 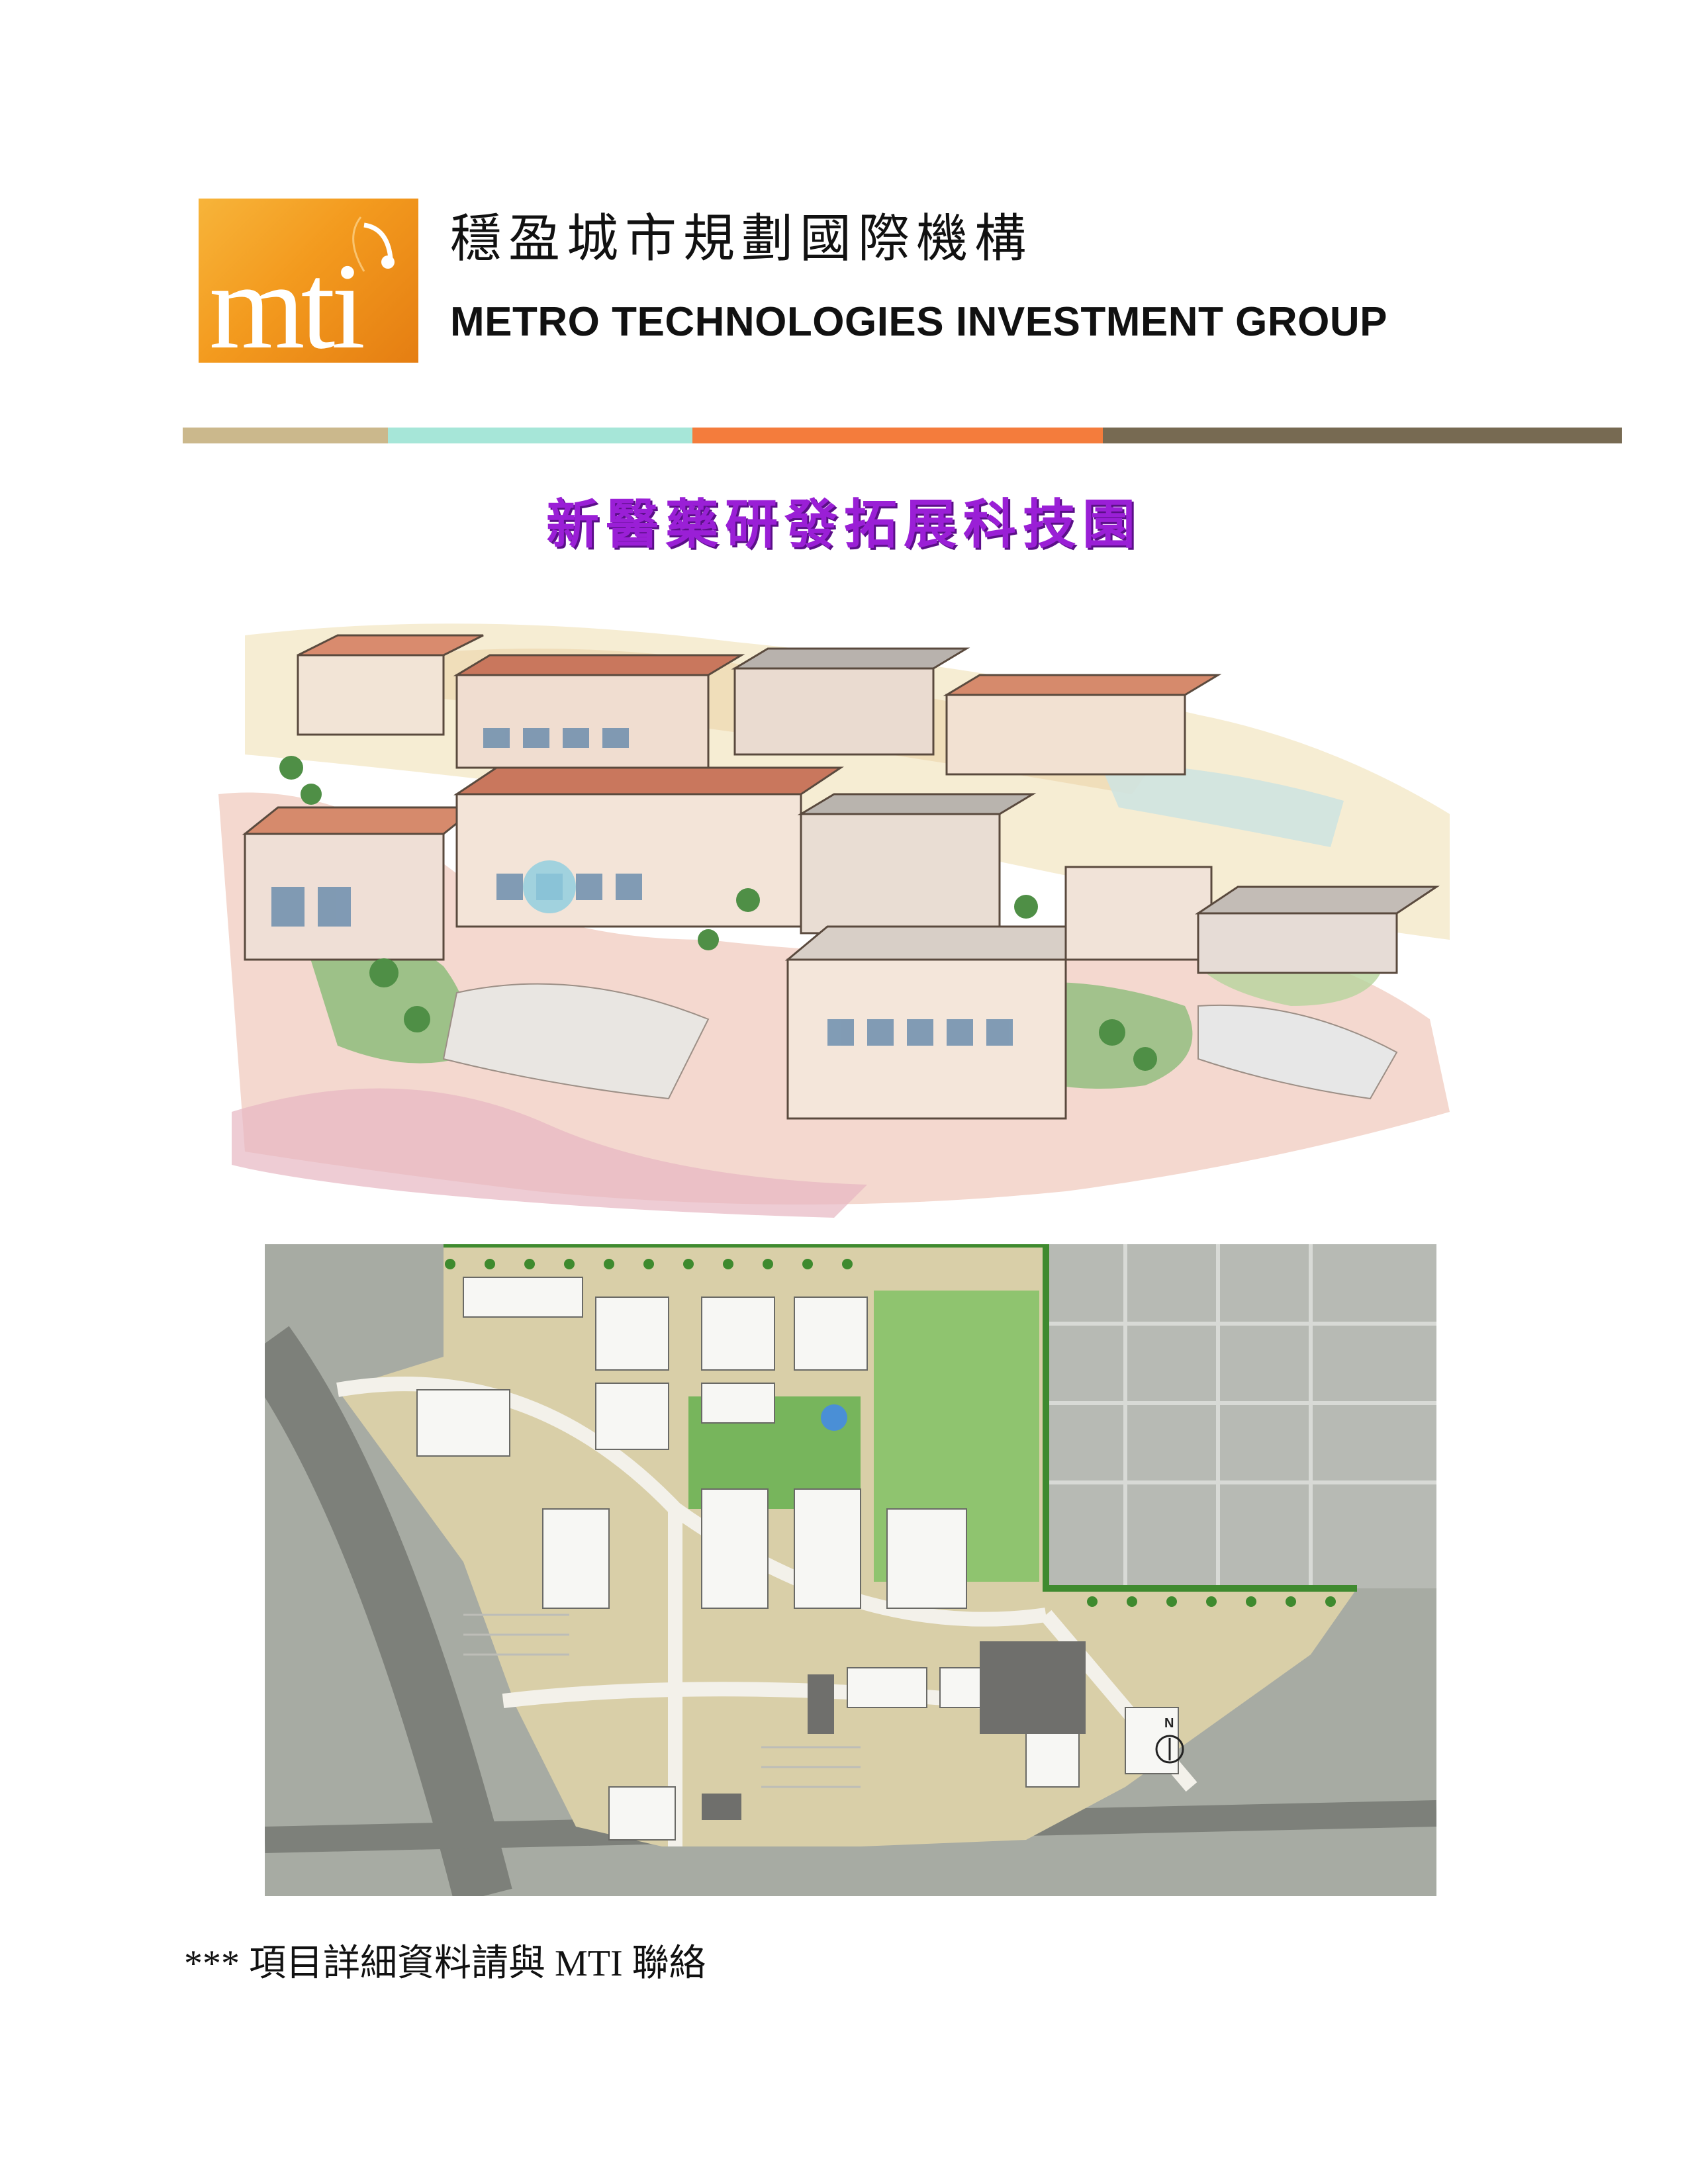 I want to click on mti-logo: mti, so click(x=308, y=281).